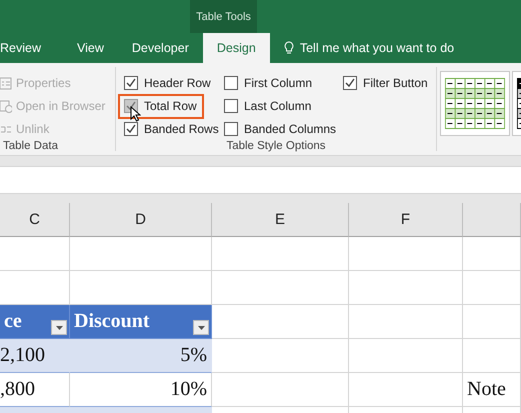  I want to click on contextual-tab-title: Table Tools, so click(223, 16).